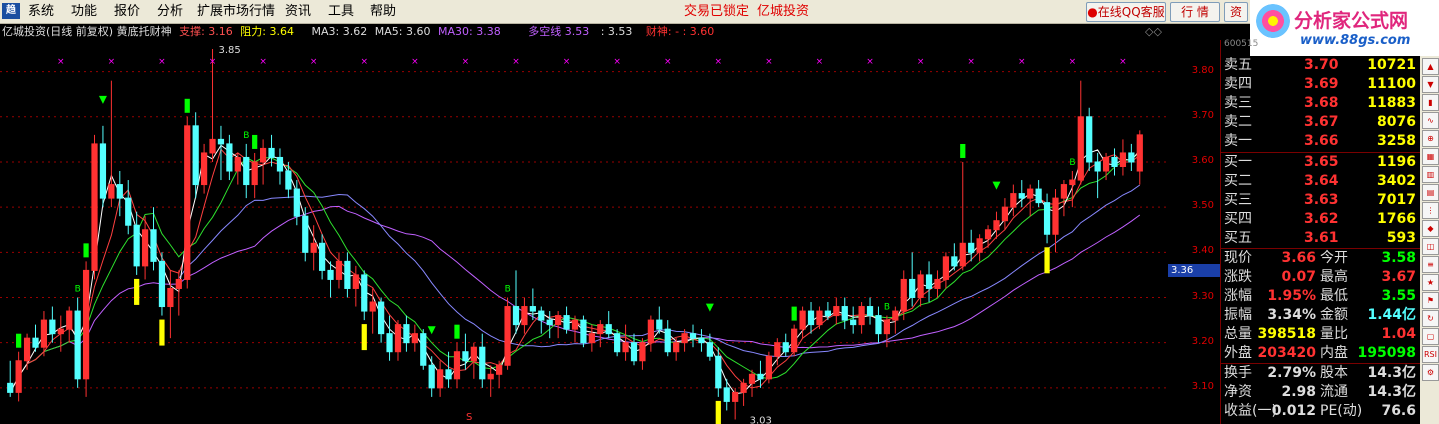  Describe the element at coordinates (84, 11) in the screenshot. I see `menu-function: 功能` at that location.